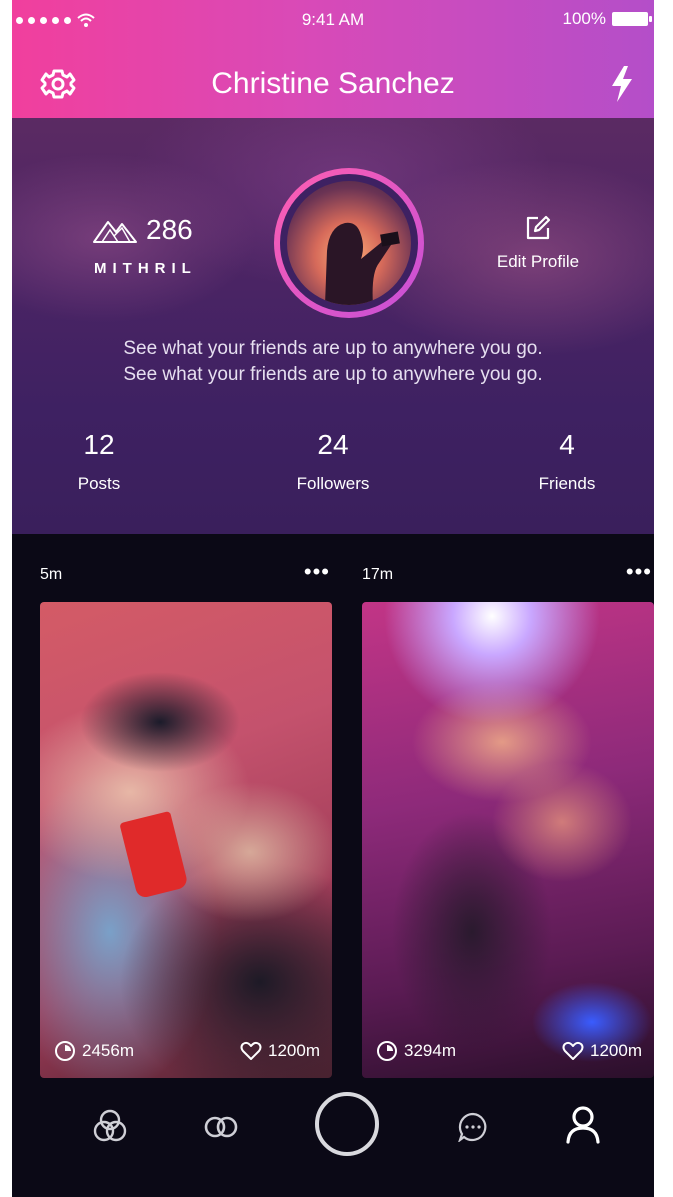  Describe the element at coordinates (51, 574) in the screenshot. I see `post-time: 5m` at that location.